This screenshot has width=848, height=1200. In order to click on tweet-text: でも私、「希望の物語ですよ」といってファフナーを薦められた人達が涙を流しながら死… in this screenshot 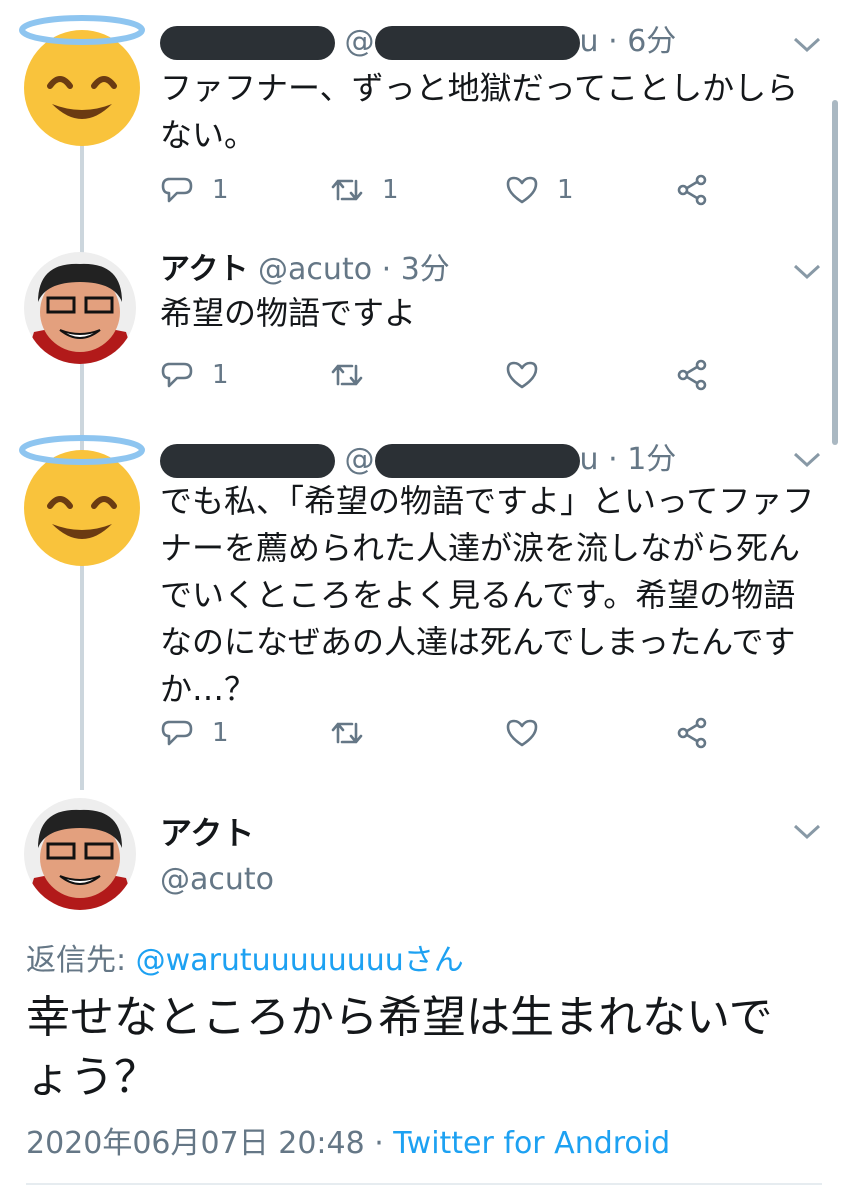, I will do `click(487, 595)`.